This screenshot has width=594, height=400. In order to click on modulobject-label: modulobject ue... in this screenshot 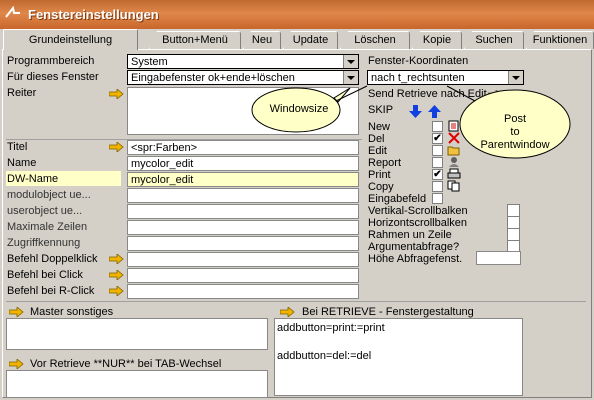, I will do `click(49, 195)`.